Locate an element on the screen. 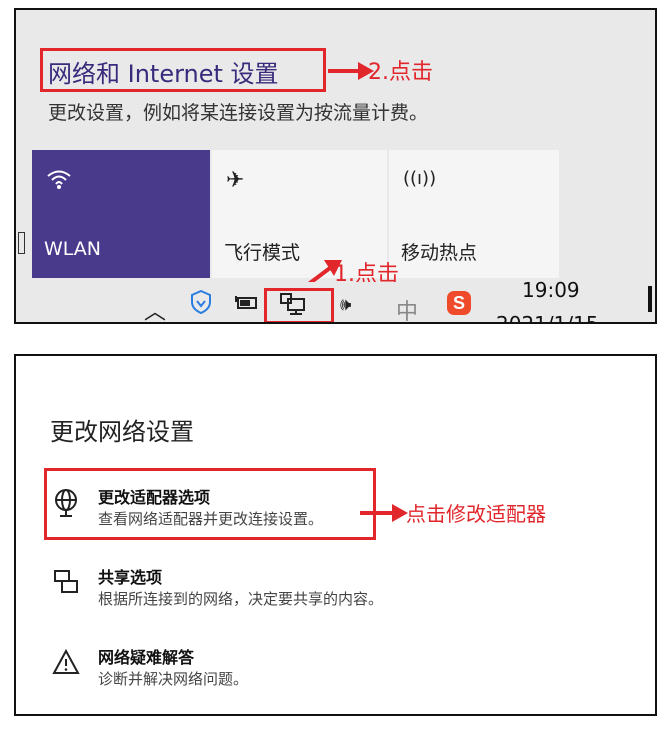 The width and height of the screenshot is (672, 732). change-network-settings-title: 更改网络设置 is located at coordinates (122, 432).